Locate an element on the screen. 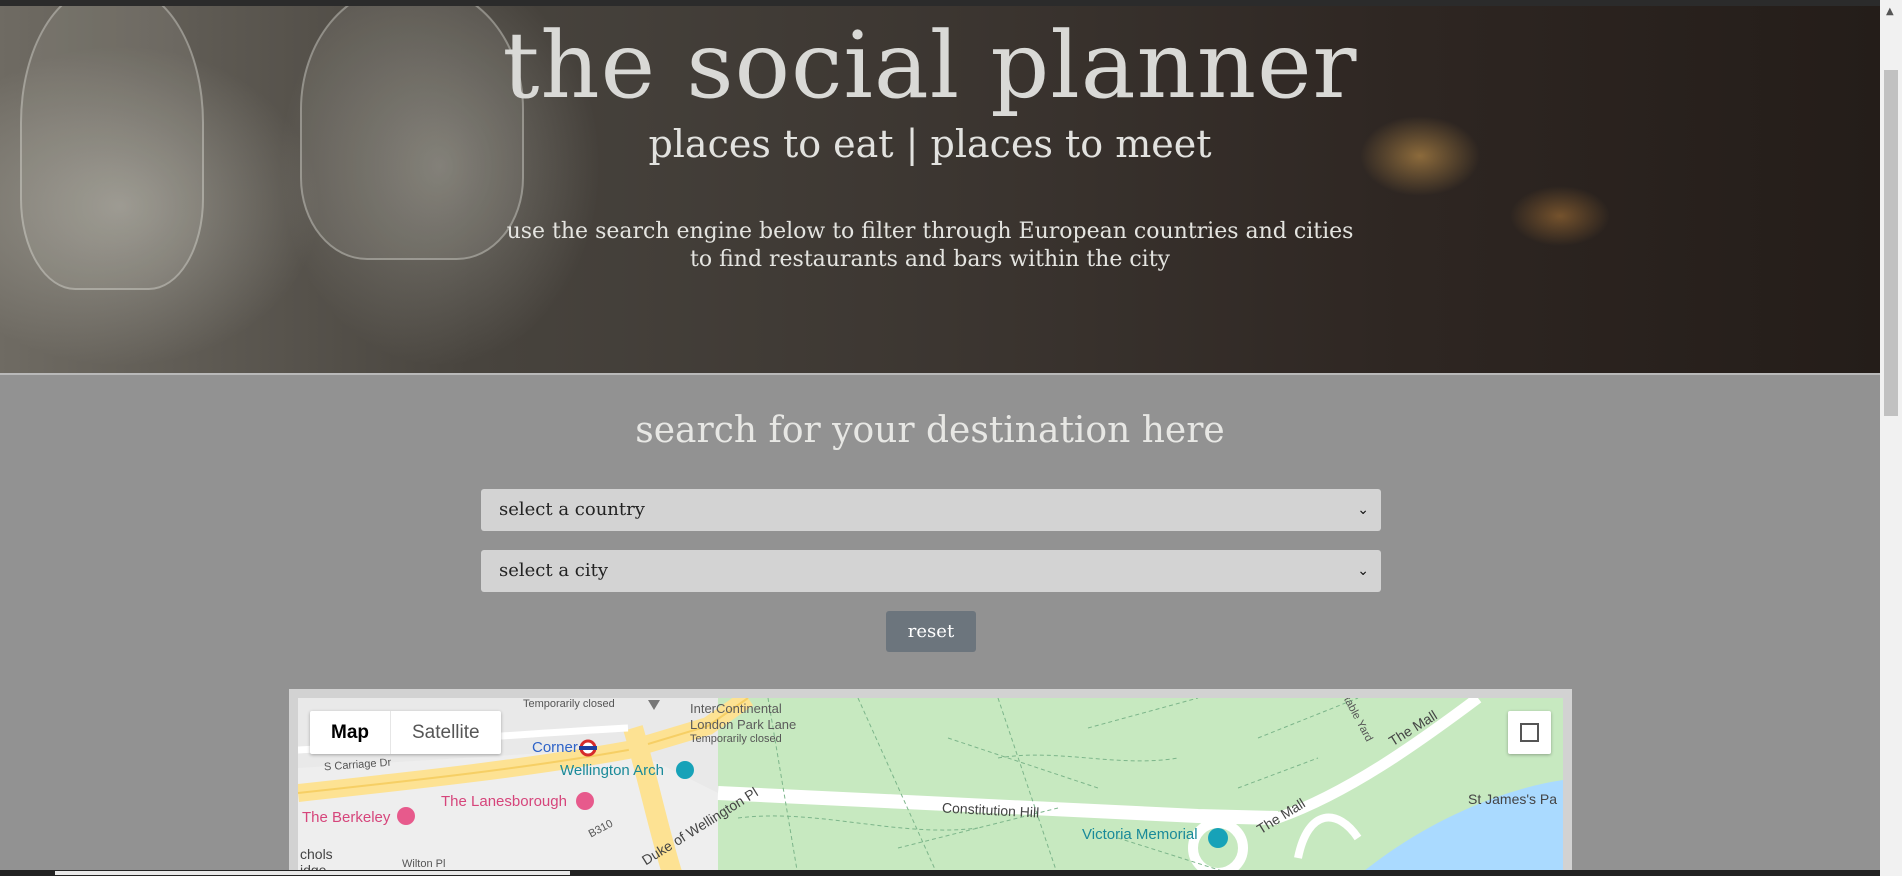 Image resolution: width=1902 pixels, height=876 pixels. map-type-map-button: Map is located at coordinates (350, 732).